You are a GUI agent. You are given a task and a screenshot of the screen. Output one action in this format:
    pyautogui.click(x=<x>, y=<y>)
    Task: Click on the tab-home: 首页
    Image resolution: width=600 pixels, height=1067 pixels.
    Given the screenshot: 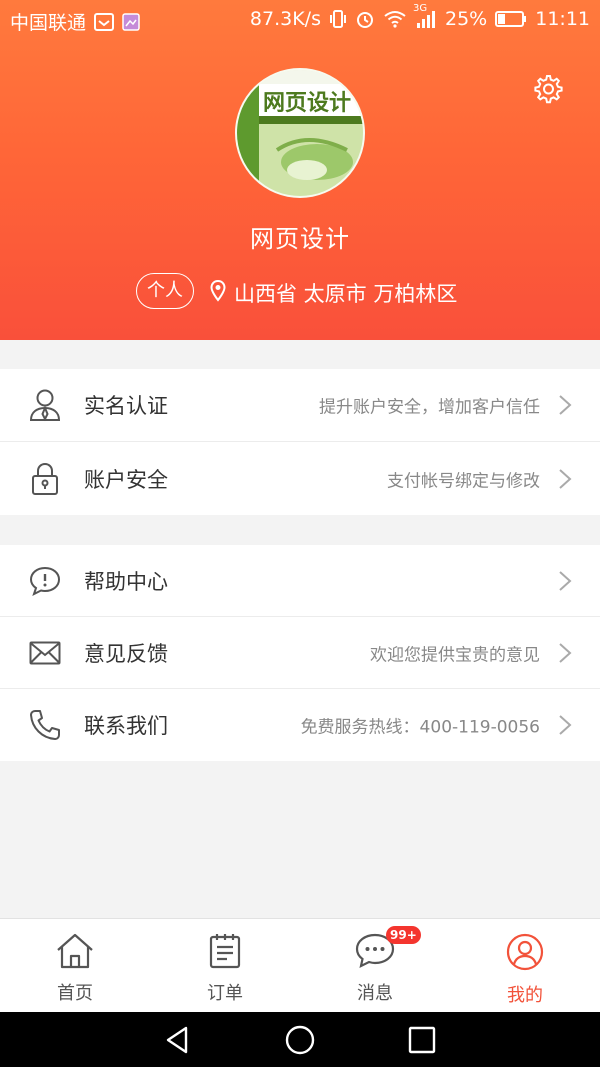 What is the action you would take?
    pyautogui.click(x=75, y=965)
    